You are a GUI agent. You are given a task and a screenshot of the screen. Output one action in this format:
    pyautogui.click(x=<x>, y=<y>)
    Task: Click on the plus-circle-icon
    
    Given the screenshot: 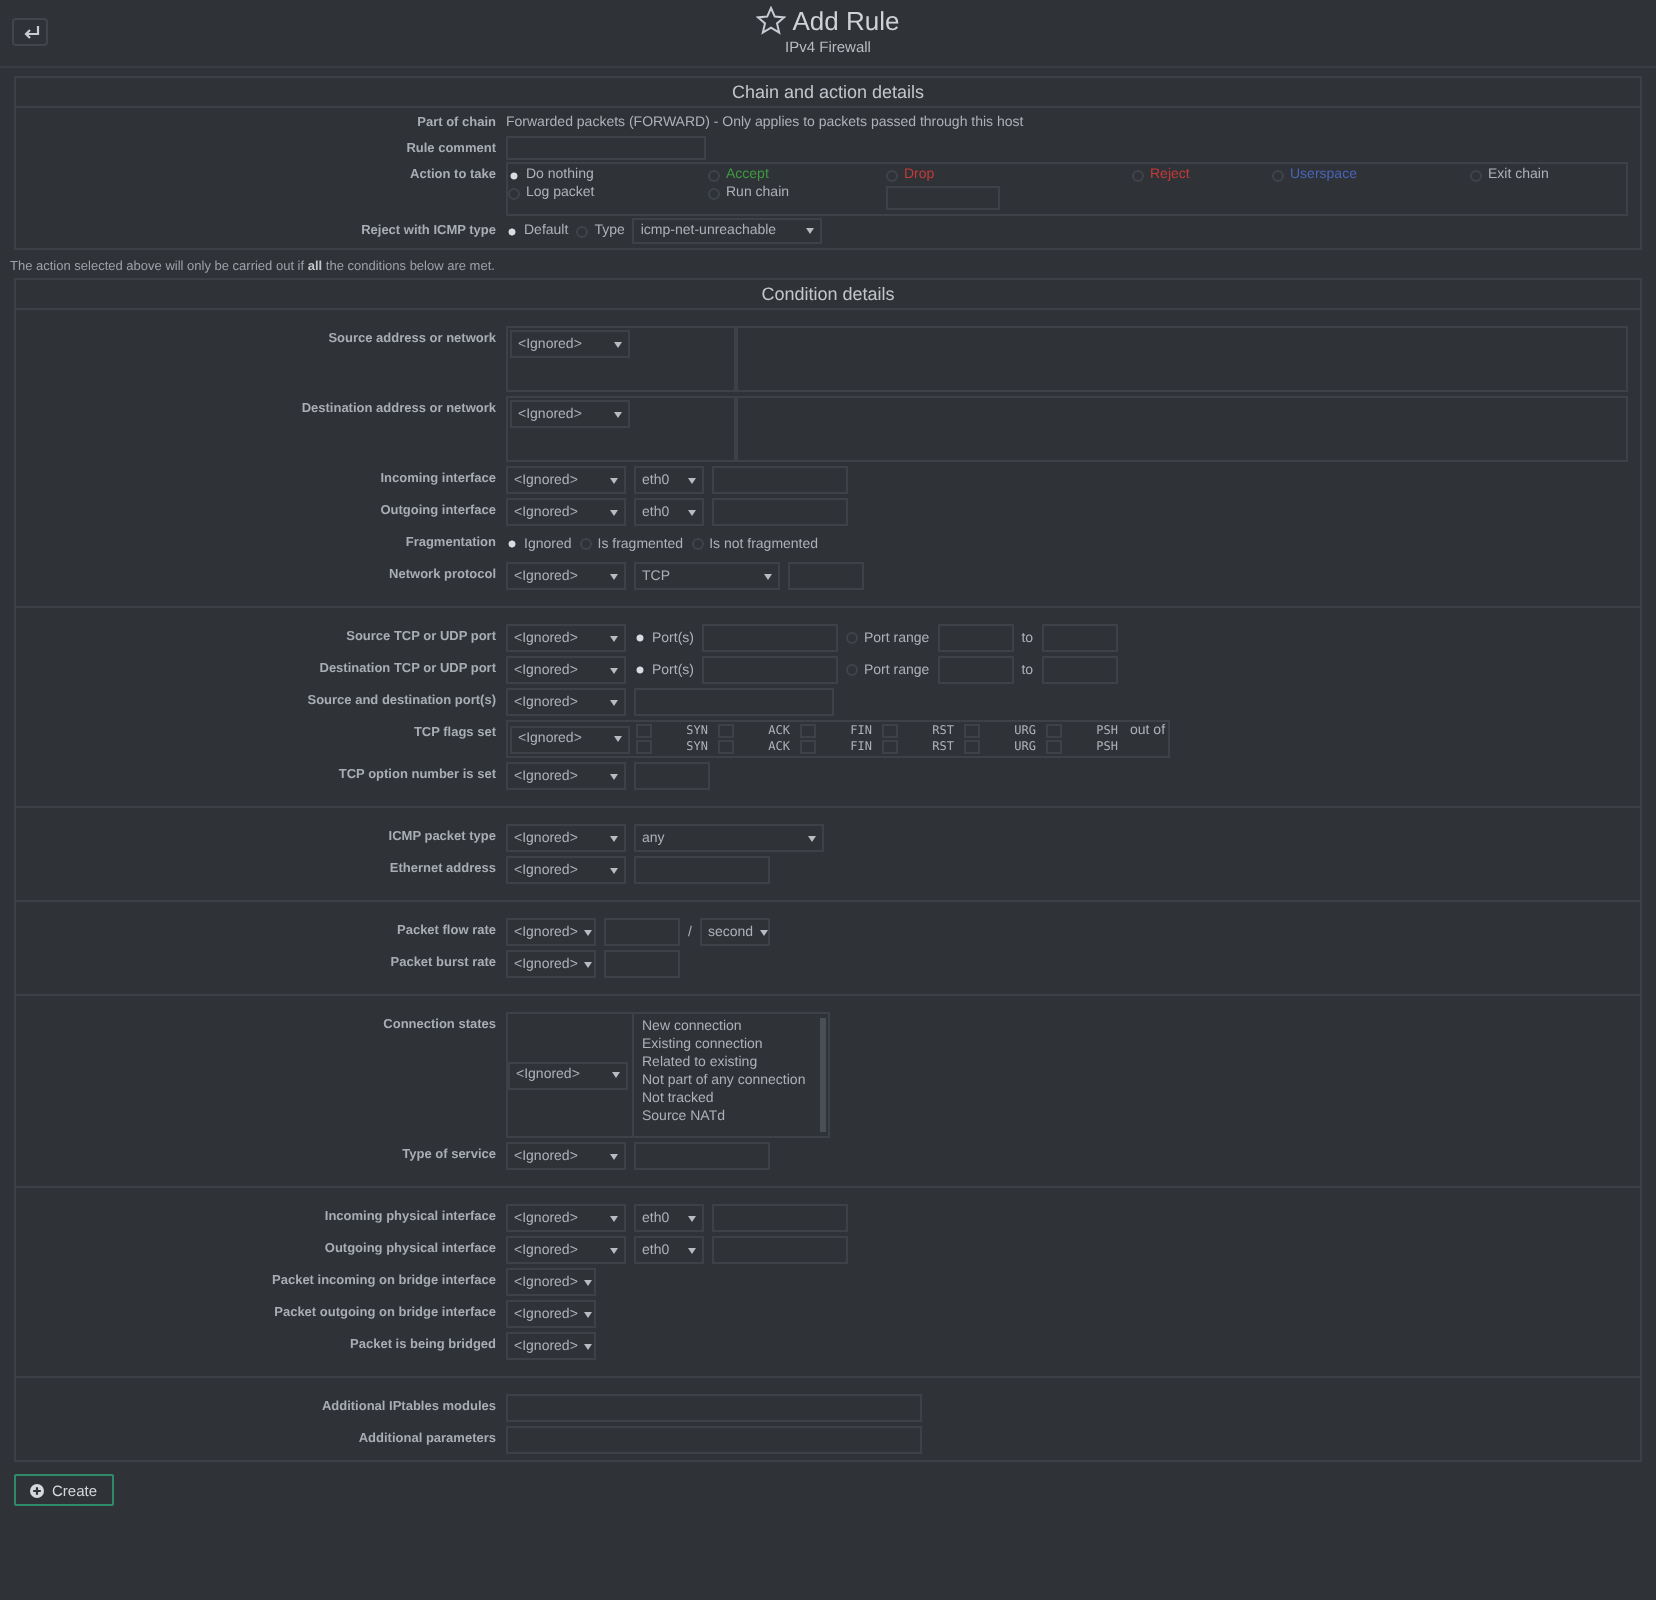 What is the action you would take?
    pyautogui.click(x=37, y=1490)
    